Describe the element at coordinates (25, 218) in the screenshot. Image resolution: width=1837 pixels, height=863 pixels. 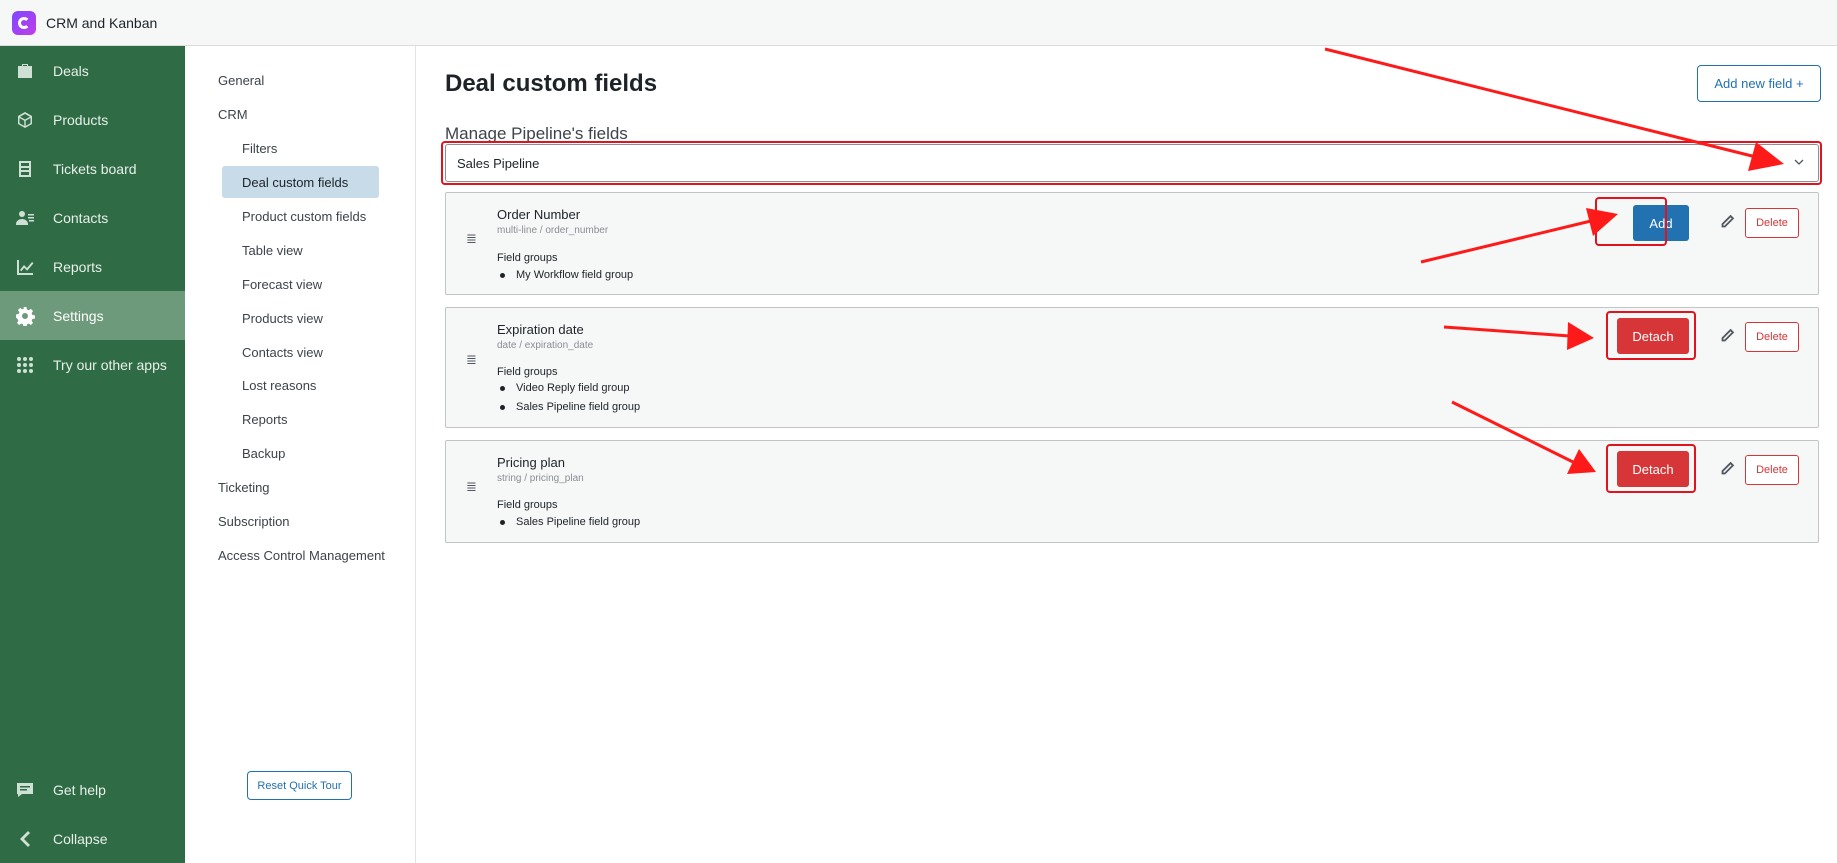
I see `contacts-icon` at that location.